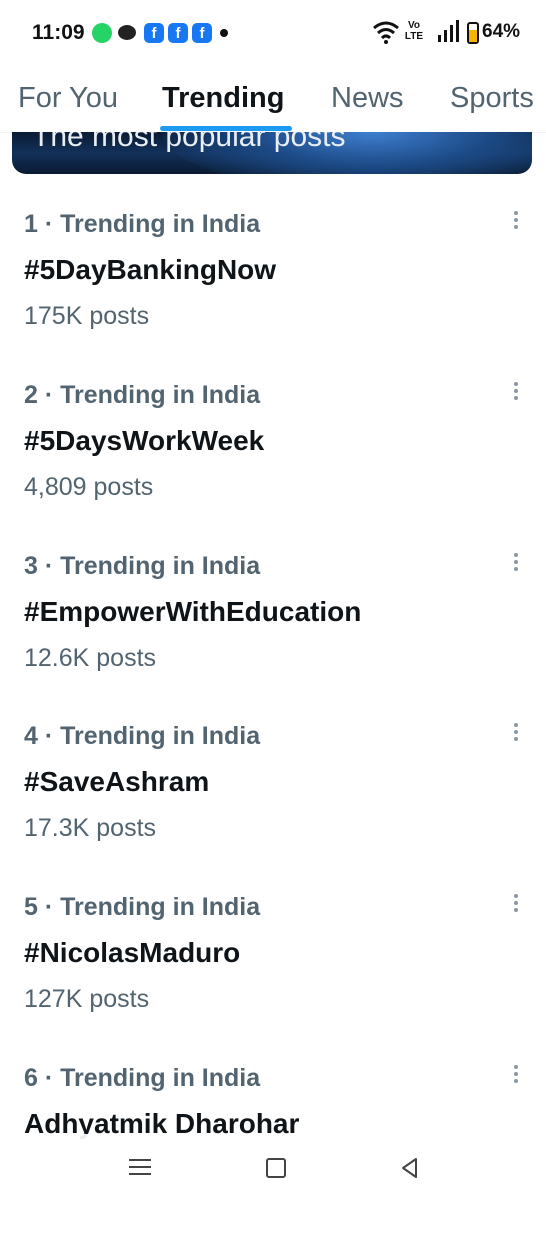 The width and height of the screenshot is (546, 1234). Describe the element at coordinates (142, 224) in the screenshot. I see `trend-meta: 1 · Trending in India` at that location.